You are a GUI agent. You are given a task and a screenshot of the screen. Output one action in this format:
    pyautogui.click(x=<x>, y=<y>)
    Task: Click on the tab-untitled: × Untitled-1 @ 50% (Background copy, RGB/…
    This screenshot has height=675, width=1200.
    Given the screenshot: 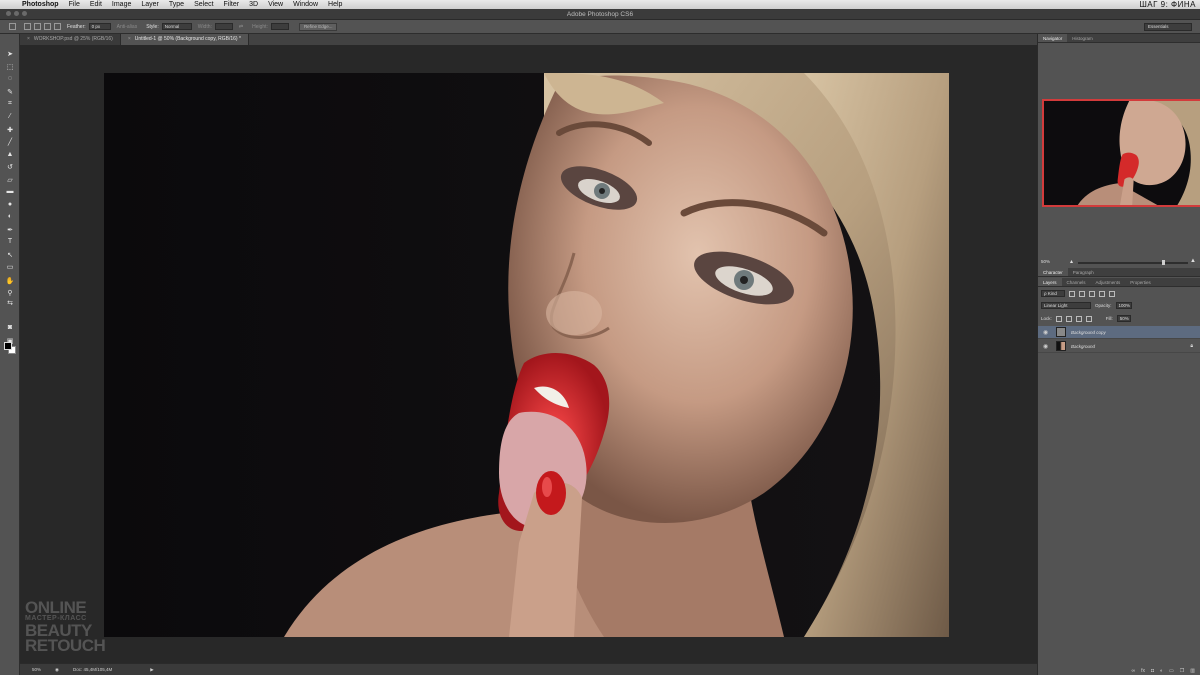 What is the action you would take?
    pyautogui.click(x=184, y=39)
    